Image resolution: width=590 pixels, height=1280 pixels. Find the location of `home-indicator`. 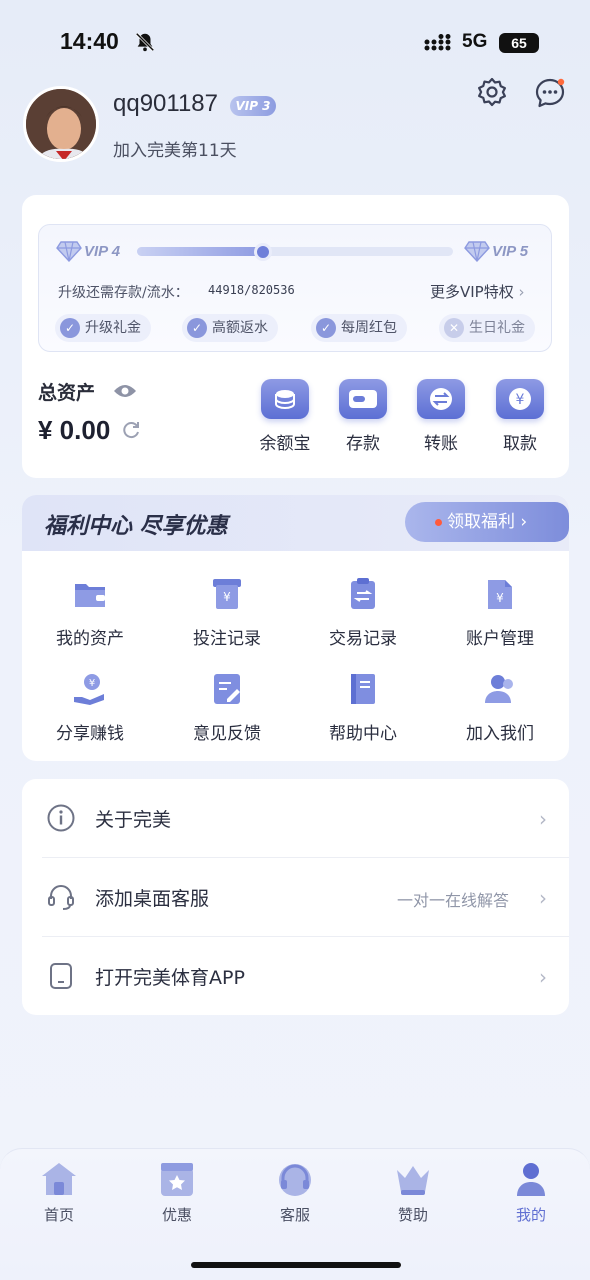

home-indicator is located at coordinates (296, 1265).